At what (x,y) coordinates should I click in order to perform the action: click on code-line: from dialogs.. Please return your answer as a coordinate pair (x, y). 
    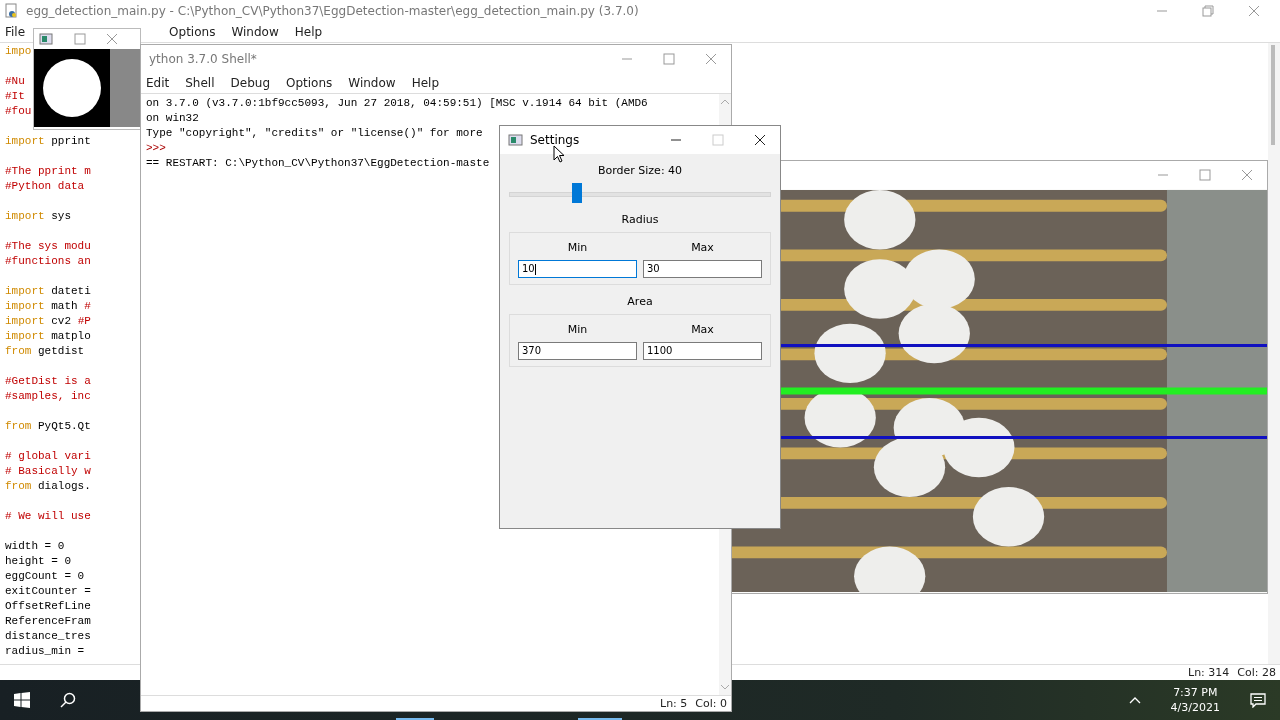
    Looking at the image, I should click on (48, 486).